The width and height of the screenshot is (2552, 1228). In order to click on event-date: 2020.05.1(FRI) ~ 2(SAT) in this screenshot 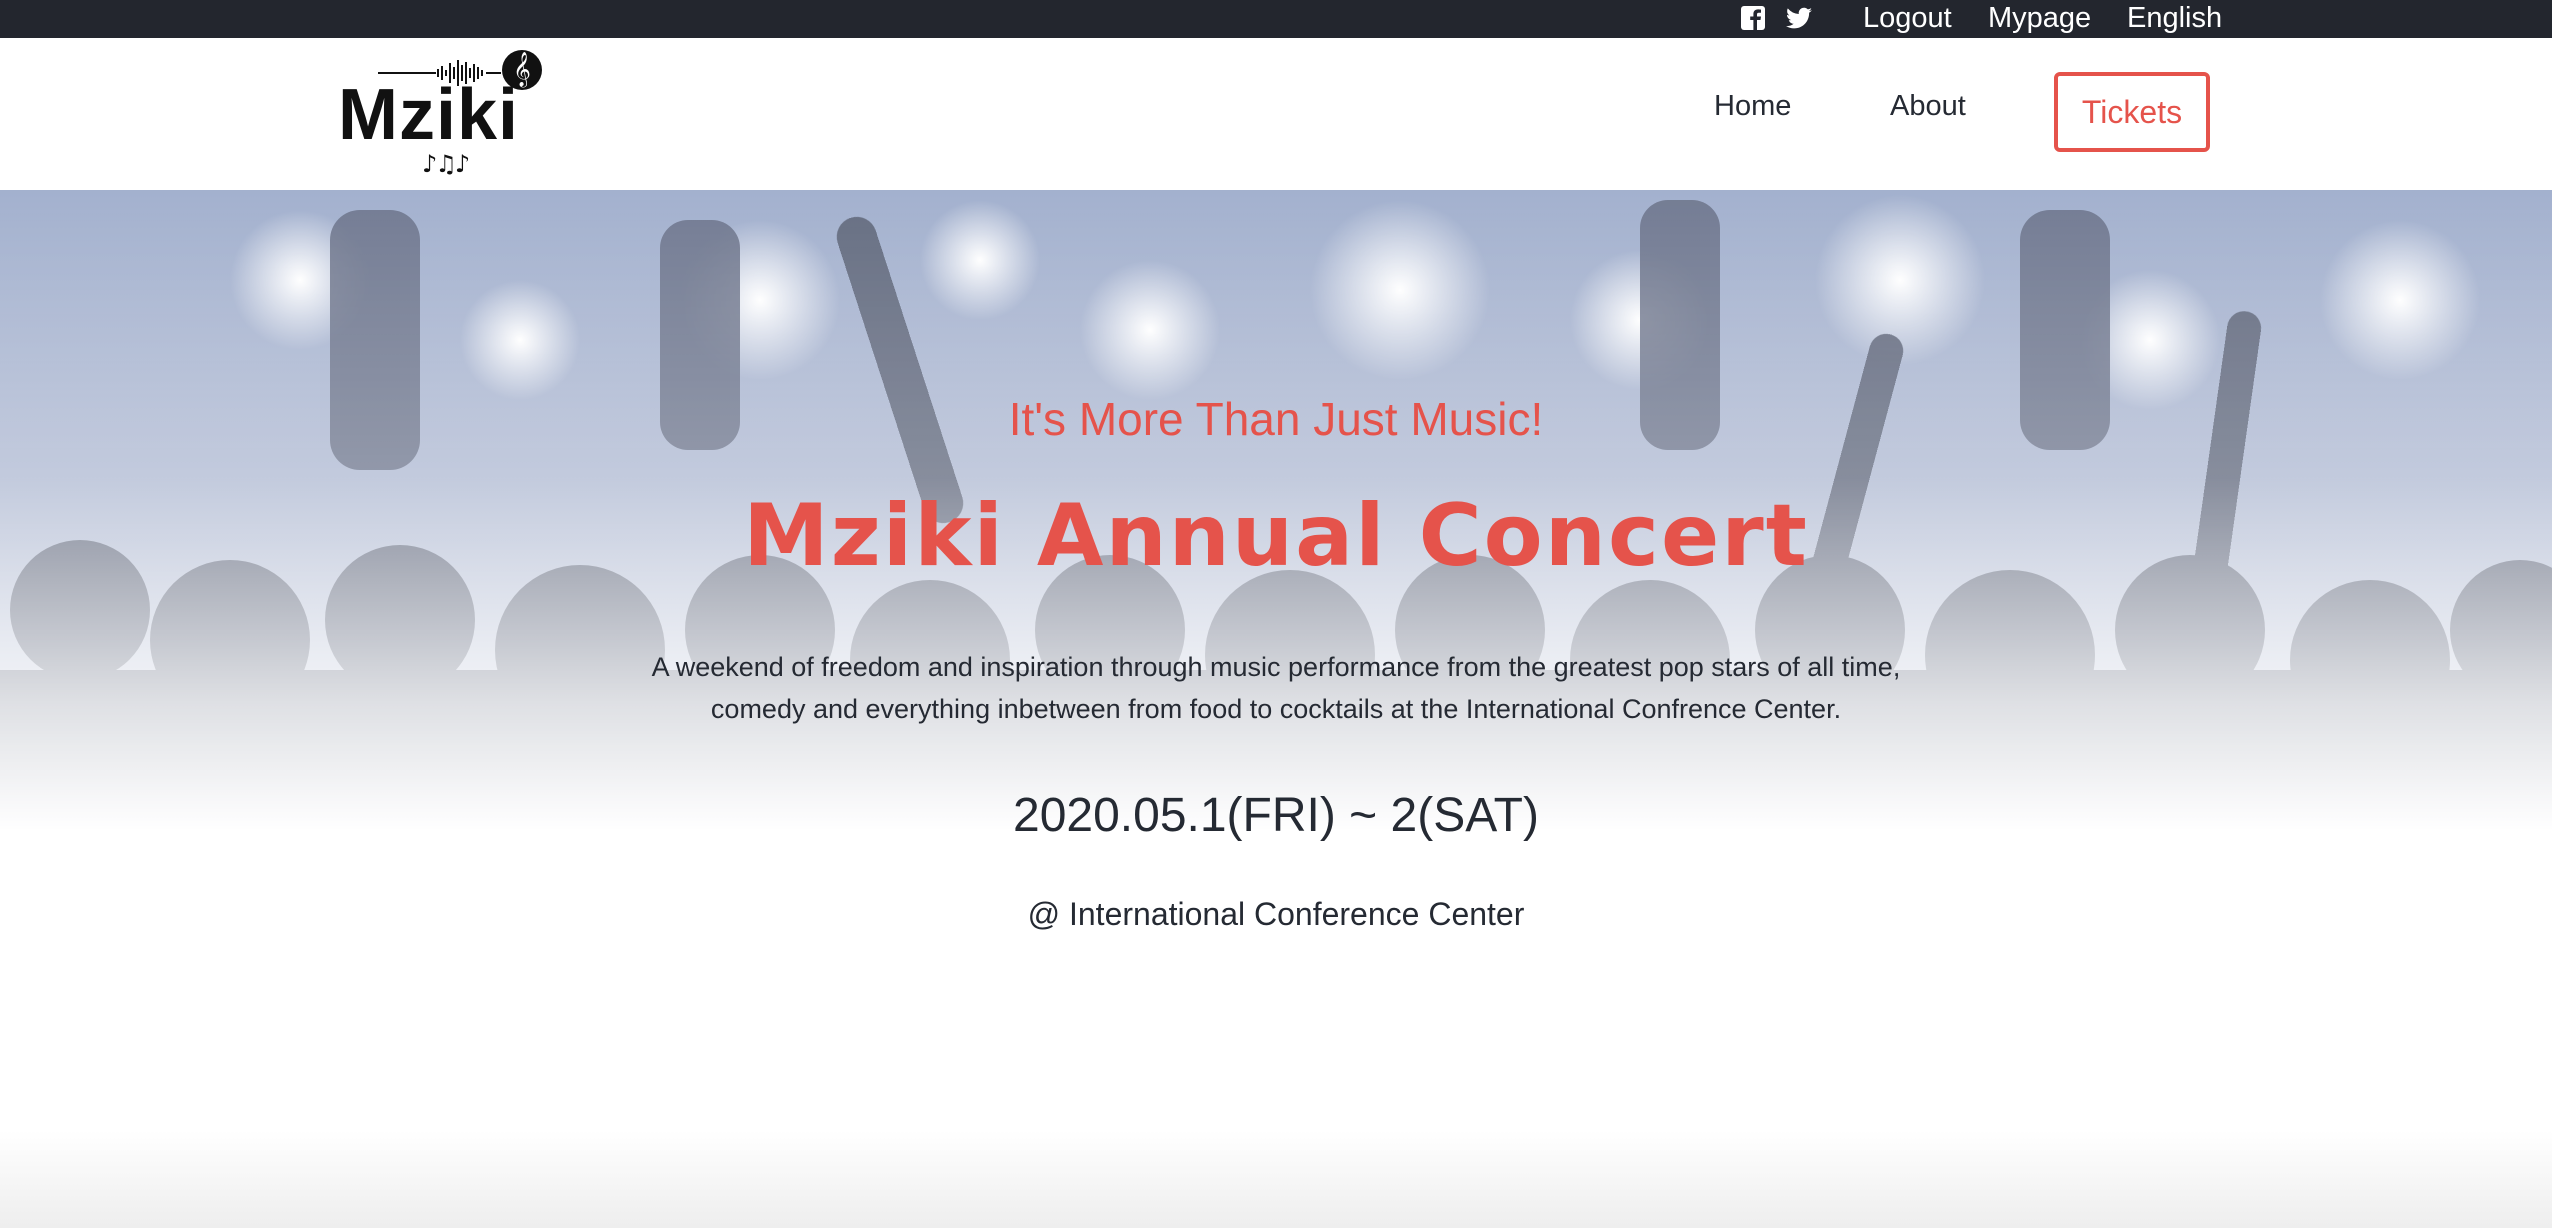, I will do `click(1276, 815)`.